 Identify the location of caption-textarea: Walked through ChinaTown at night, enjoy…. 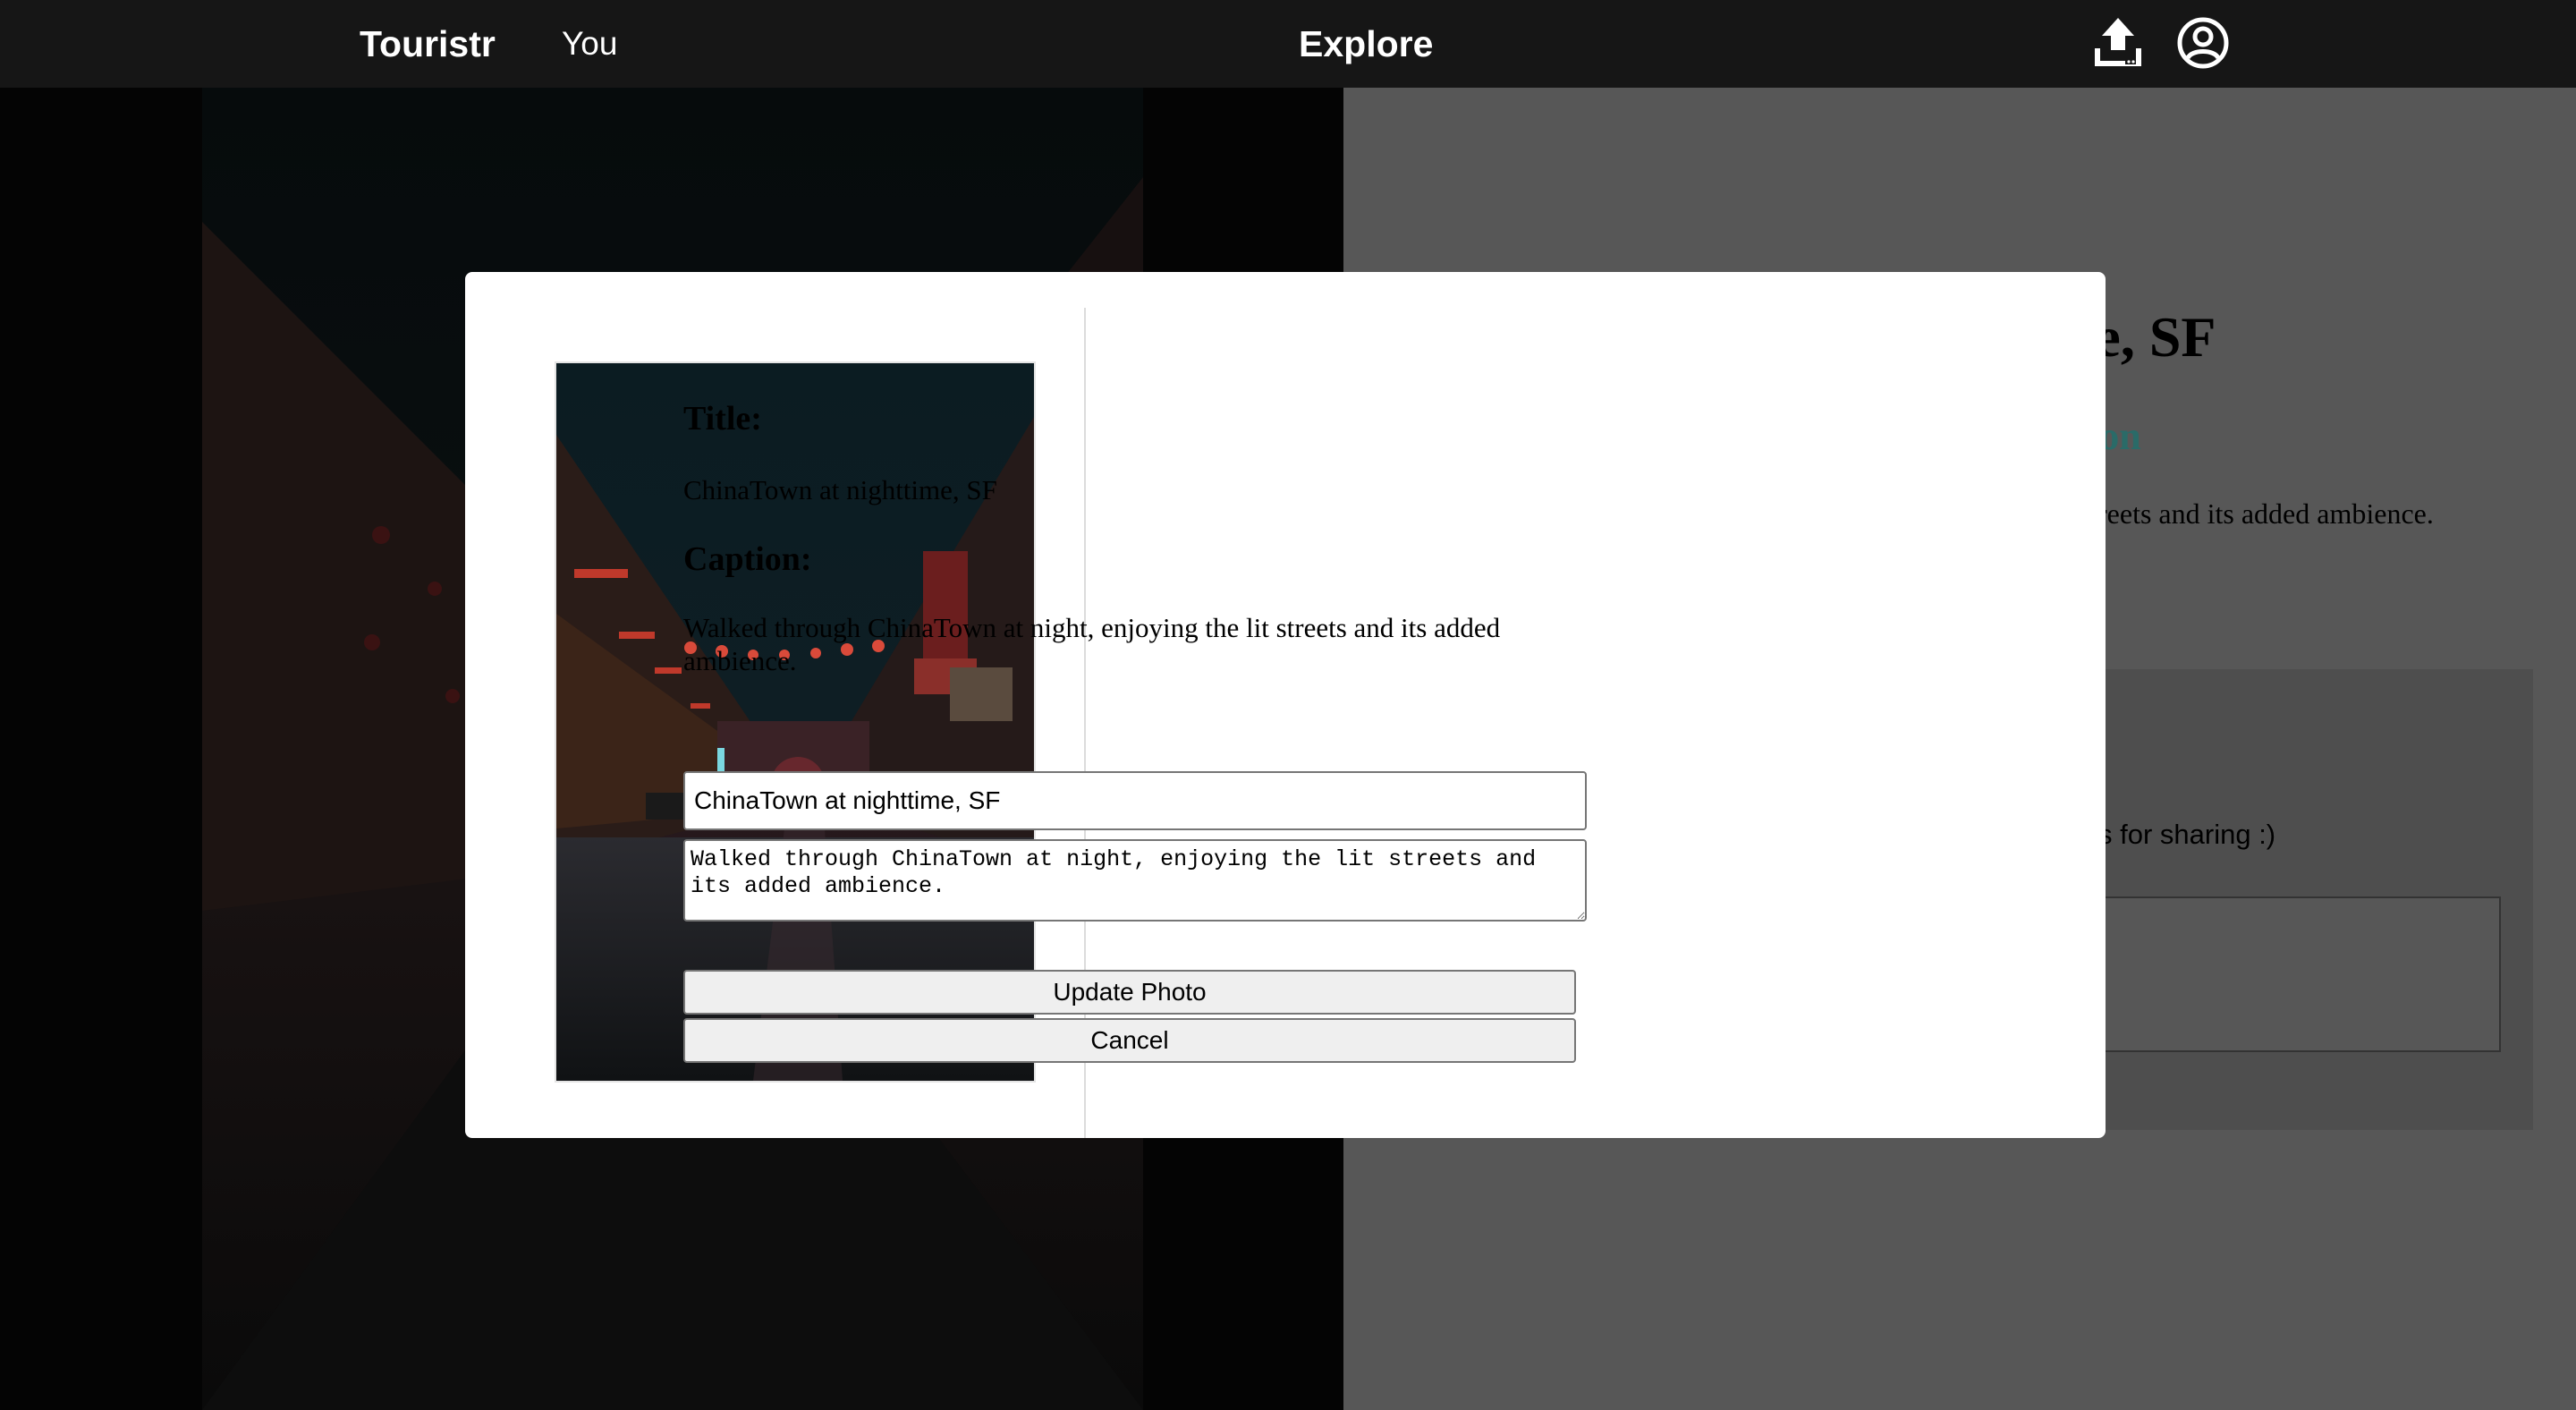
(1135, 881).